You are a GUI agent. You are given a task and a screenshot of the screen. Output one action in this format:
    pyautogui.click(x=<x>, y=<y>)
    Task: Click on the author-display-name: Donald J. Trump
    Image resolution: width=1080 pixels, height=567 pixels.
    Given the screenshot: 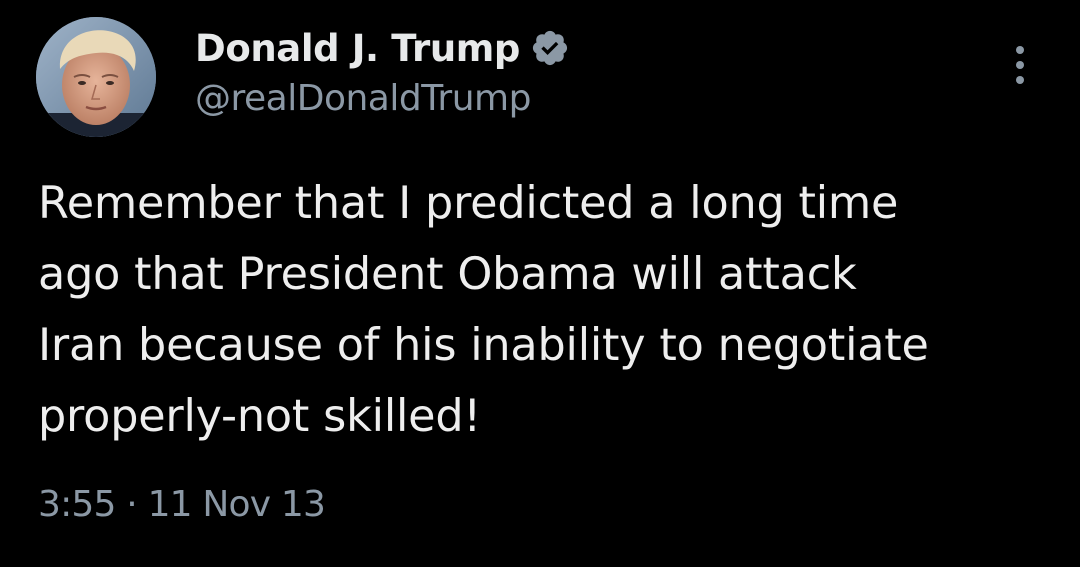 What is the action you would take?
    pyautogui.click(x=357, y=48)
    